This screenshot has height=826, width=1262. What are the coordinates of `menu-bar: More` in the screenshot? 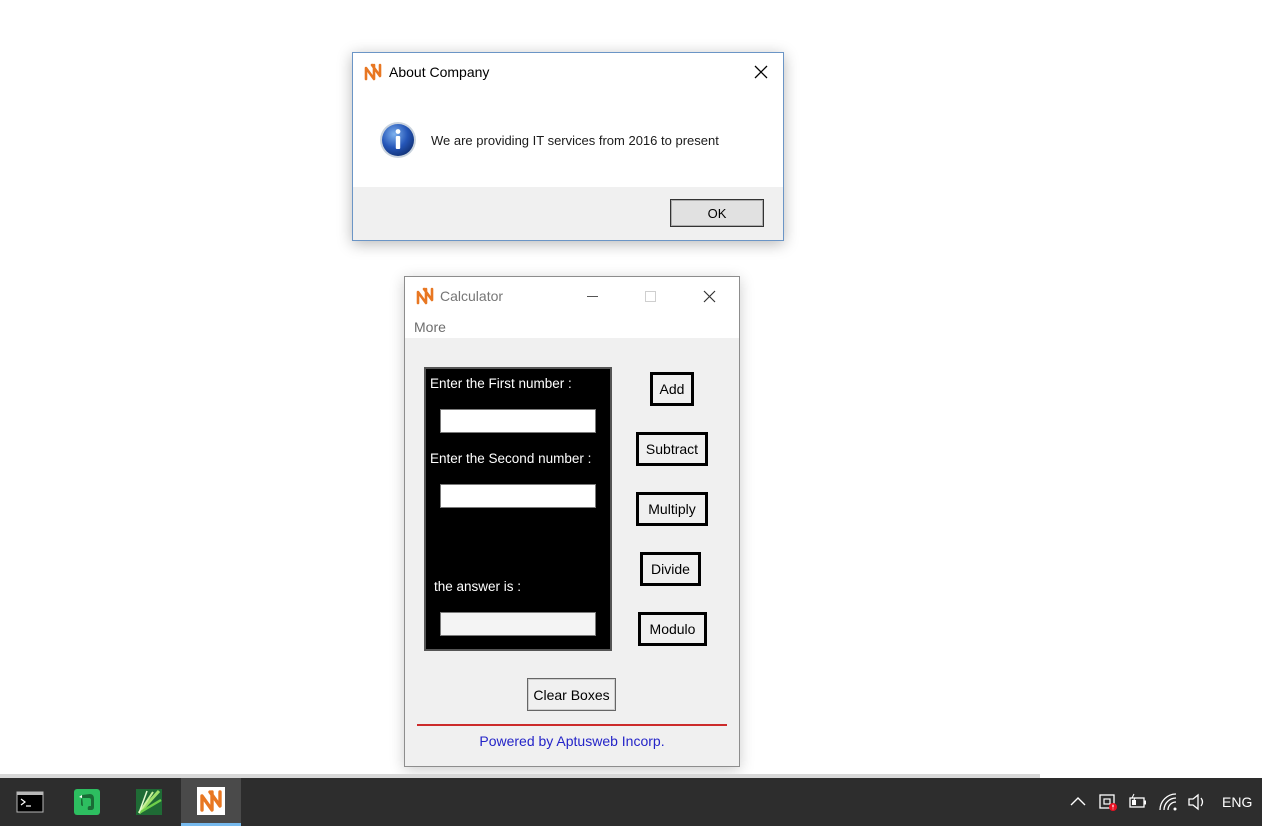 It's located at (572, 327).